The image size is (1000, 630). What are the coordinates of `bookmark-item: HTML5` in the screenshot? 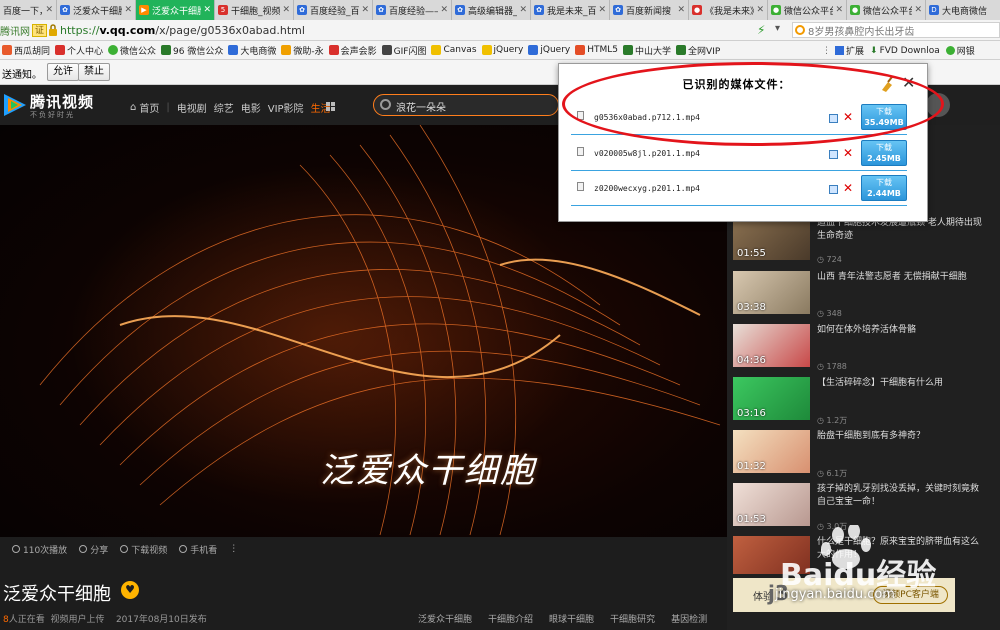 It's located at (596, 50).